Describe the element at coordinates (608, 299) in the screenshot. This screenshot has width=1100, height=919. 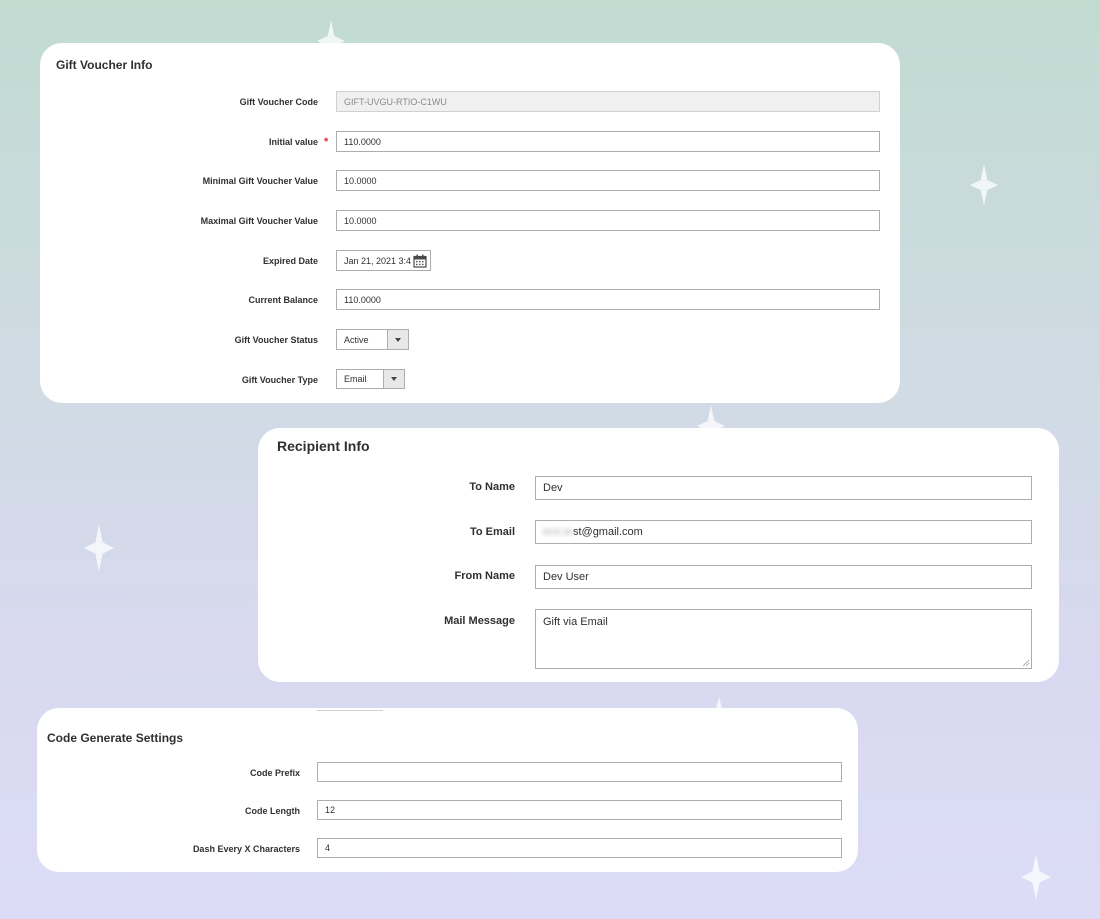
I see `current-balance-input: 110.0000` at that location.